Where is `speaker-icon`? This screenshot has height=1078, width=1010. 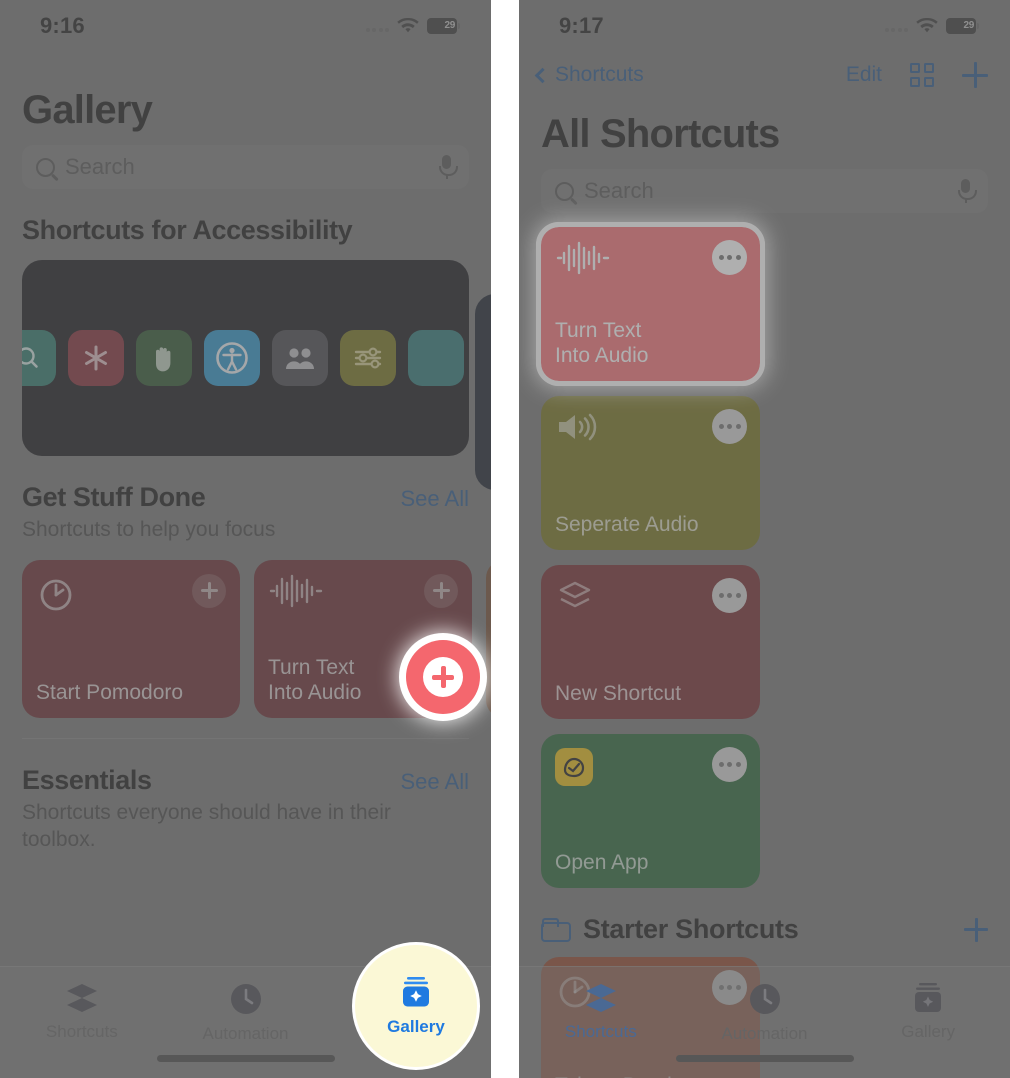 speaker-icon is located at coordinates (578, 427).